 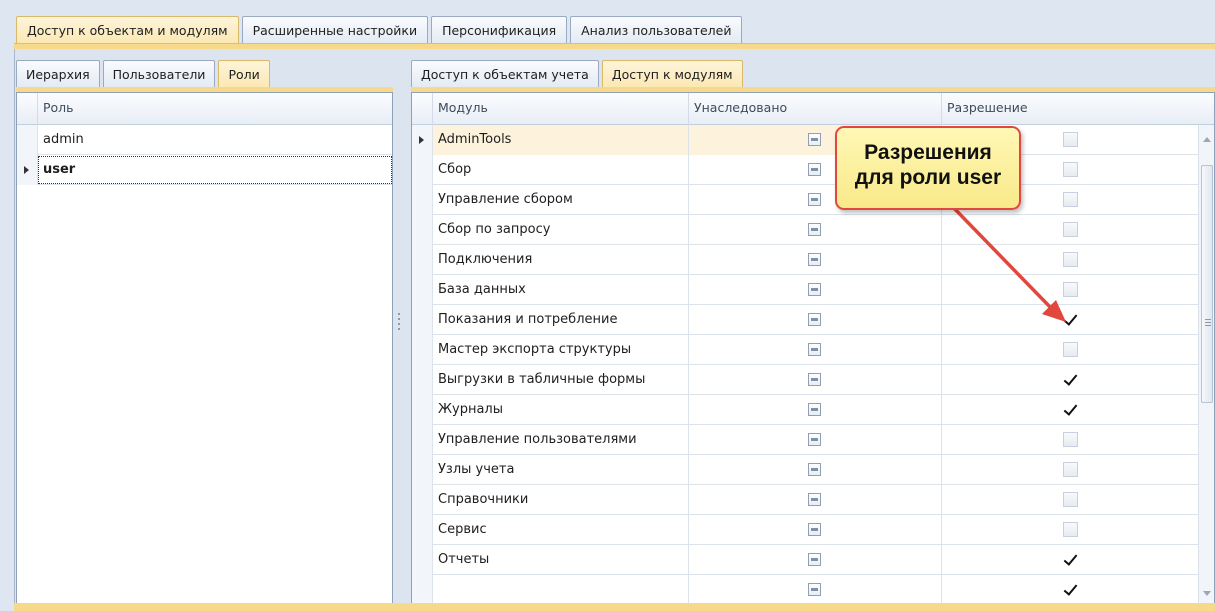 What do you see at coordinates (560, 530) in the screenshot?
I see `module-name-cell: Сервис` at bounding box center [560, 530].